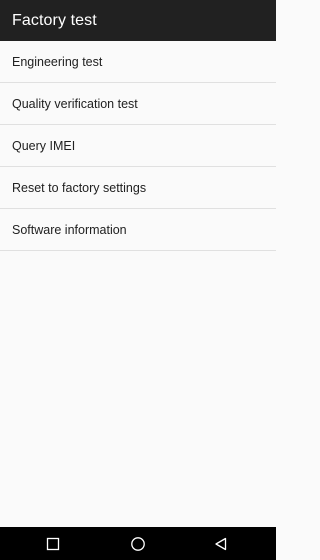 The height and width of the screenshot is (560, 320). Describe the element at coordinates (138, 62) in the screenshot. I see `menu-item-engineering-test: Engineering test` at that location.